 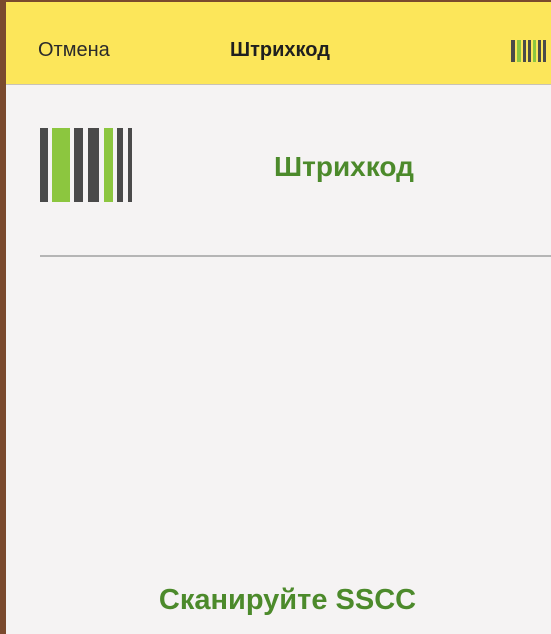 I want to click on top-bar: Отмена Штрихкод, so click(x=278, y=43).